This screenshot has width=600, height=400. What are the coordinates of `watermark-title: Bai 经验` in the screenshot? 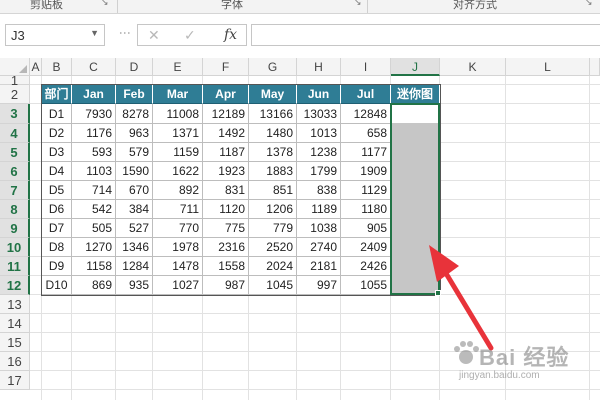 It's located at (524, 357).